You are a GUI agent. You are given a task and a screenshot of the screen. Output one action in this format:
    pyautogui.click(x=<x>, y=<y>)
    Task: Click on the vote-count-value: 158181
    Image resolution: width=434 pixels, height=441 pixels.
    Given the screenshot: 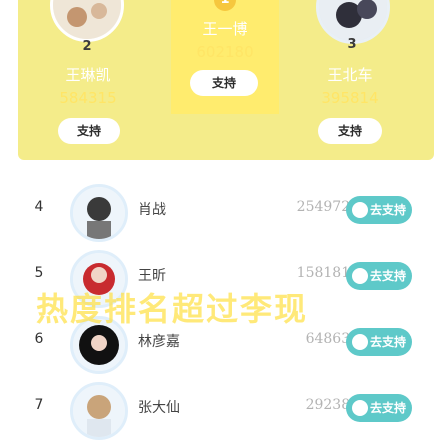 What is the action you would take?
    pyautogui.click(x=323, y=273)
    